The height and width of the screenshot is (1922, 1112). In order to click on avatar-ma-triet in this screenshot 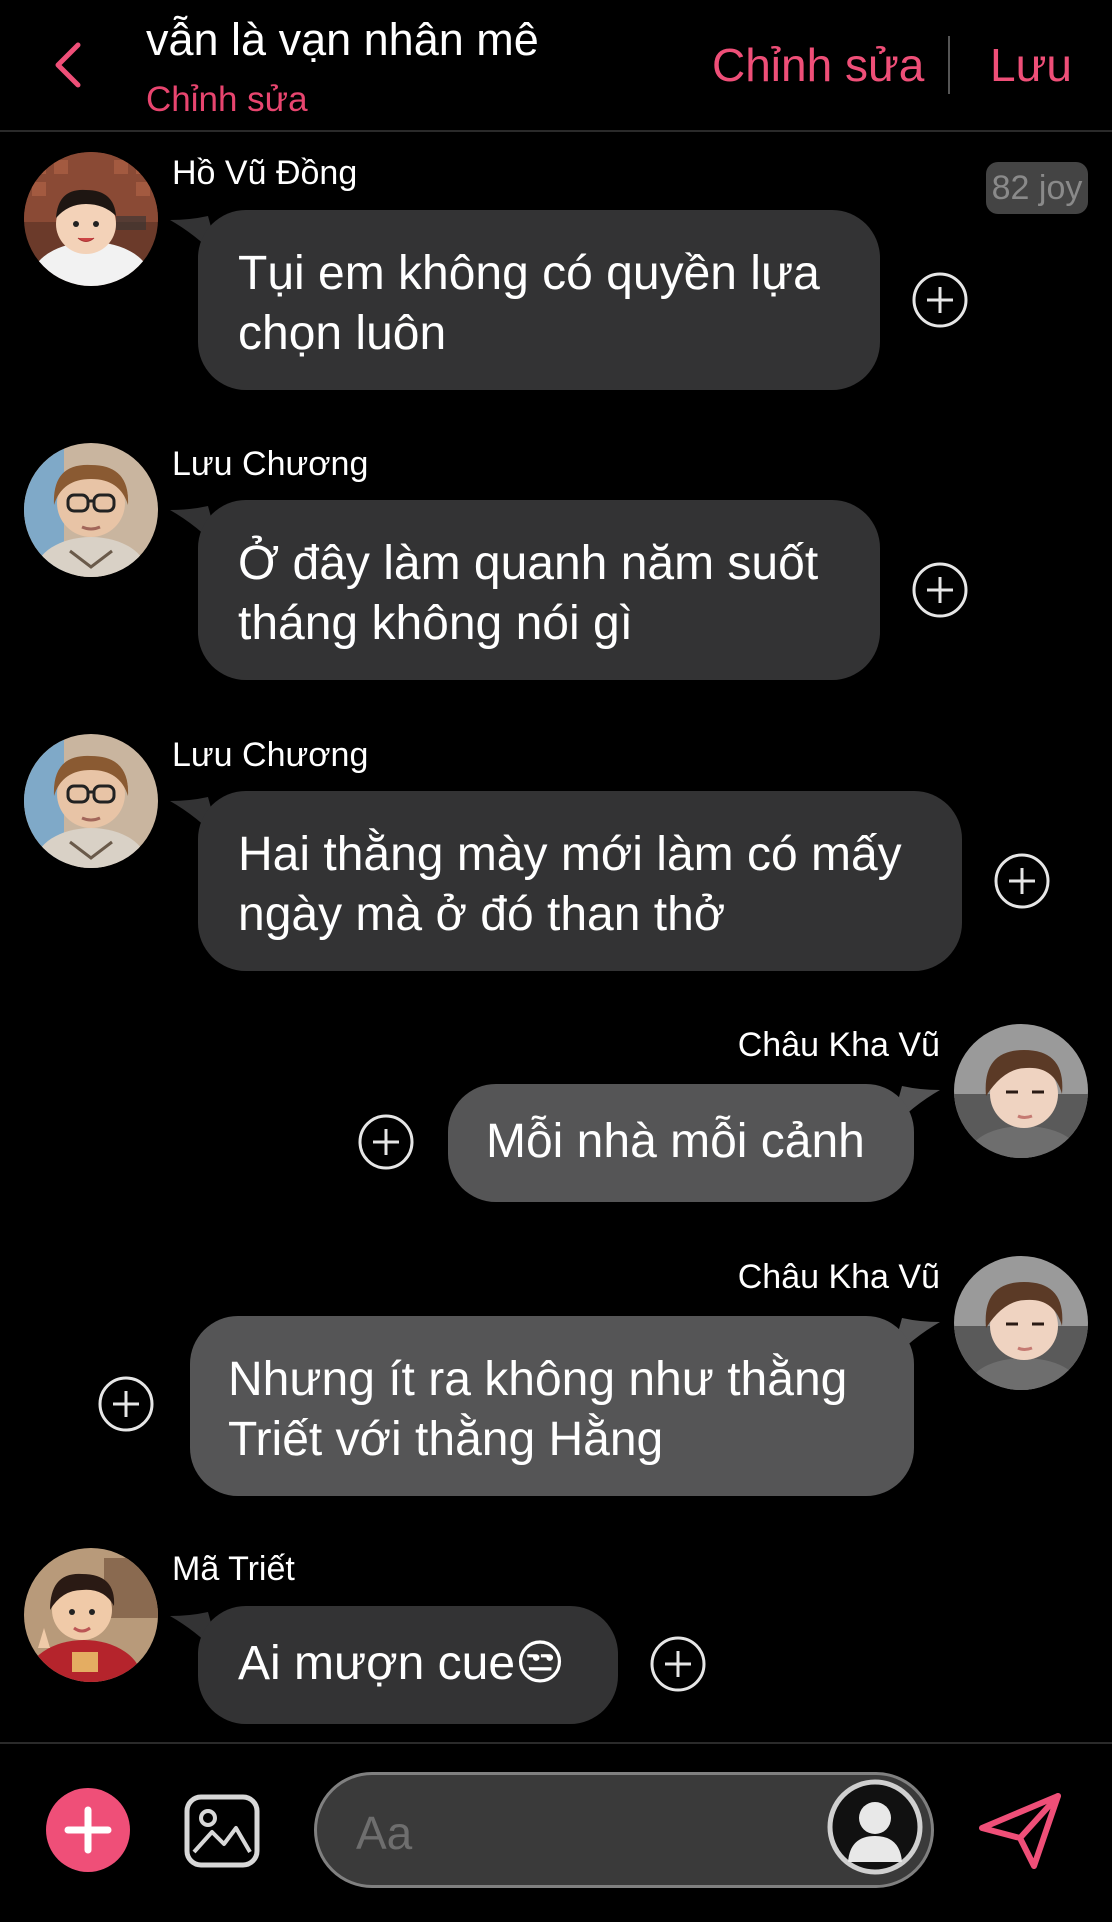, I will do `click(91, 1615)`.